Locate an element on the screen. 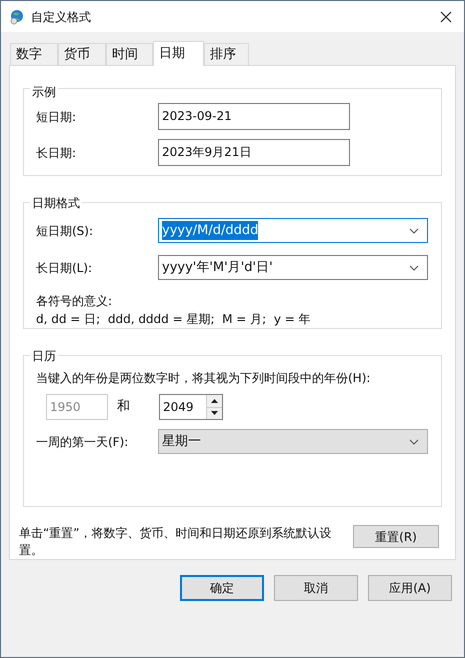  example-field: 2023年9月21日 is located at coordinates (254, 152).